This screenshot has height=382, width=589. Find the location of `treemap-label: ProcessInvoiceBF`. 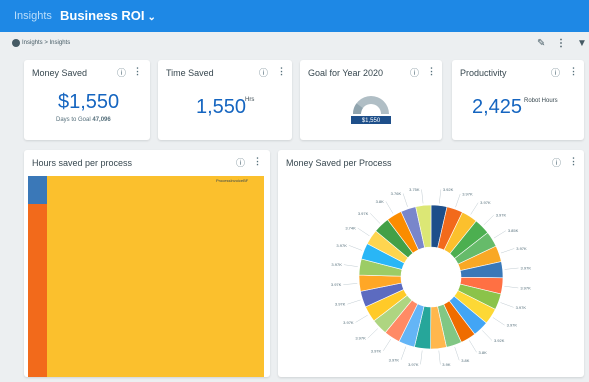

treemap-label: ProcessInvoiceBF is located at coordinates (232, 180).